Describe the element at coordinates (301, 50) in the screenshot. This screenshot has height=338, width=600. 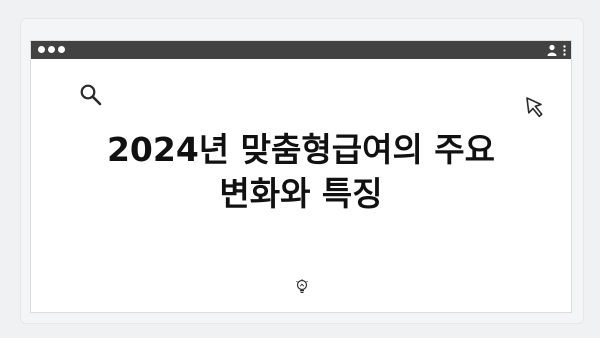
I see `window-titlebar` at that location.